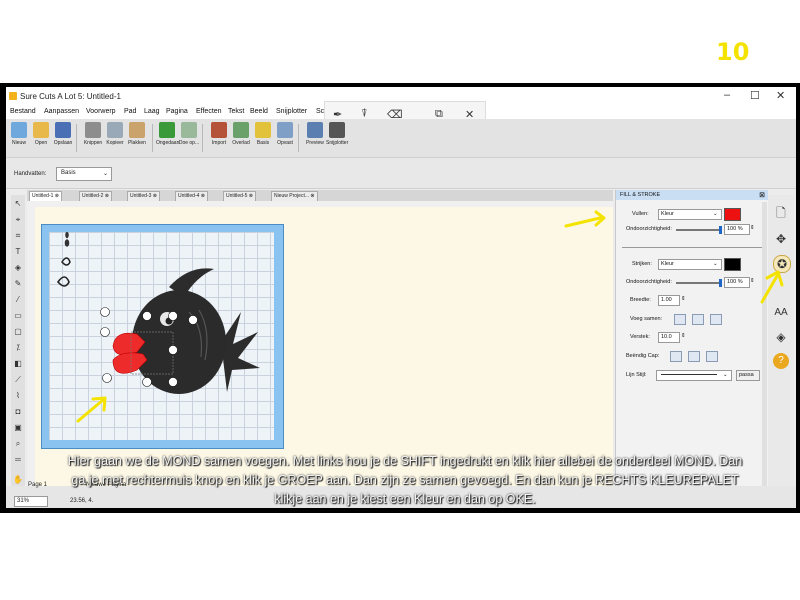 The height and width of the screenshot is (600, 800). I want to click on fill-opacity-field: 100 %, so click(737, 229).